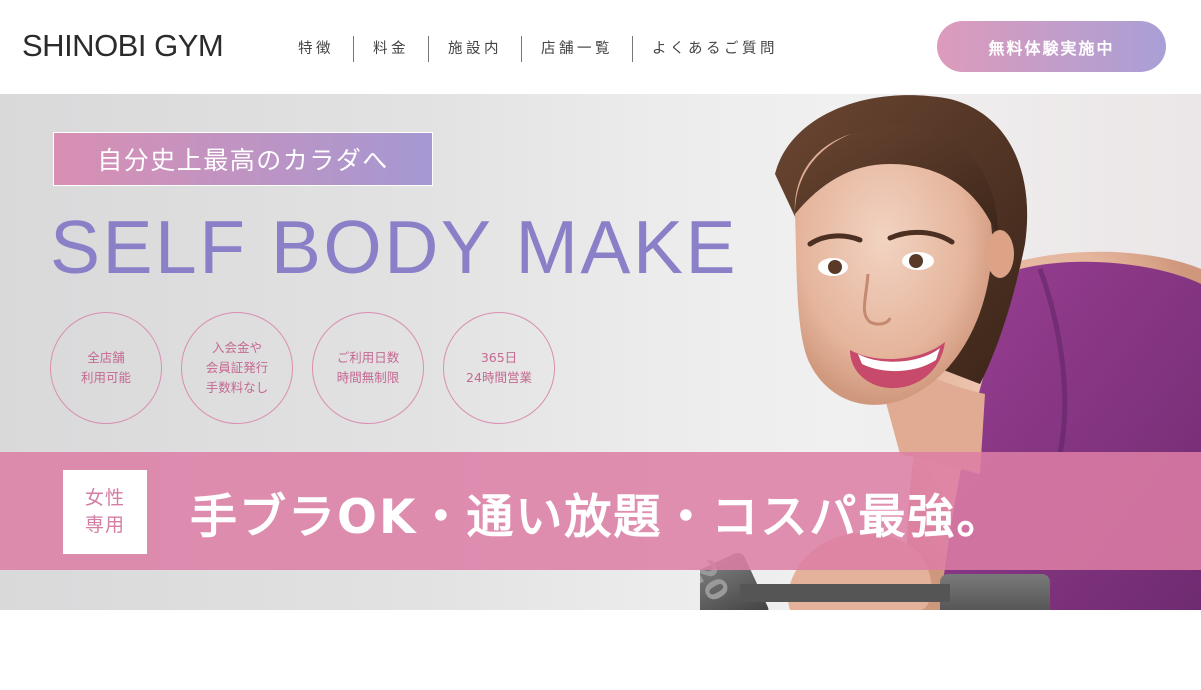  What do you see at coordinates (390, 49) in the screenshot?
I see `nav-item-pricing: 料金` at bounding box center [390, 49].